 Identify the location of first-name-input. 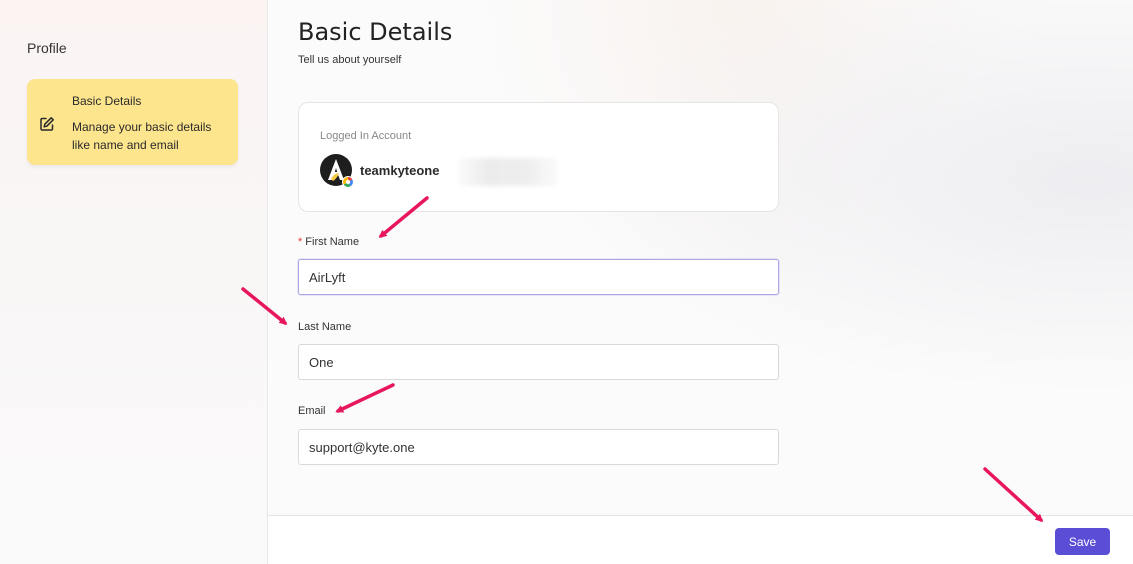
(538, 277).